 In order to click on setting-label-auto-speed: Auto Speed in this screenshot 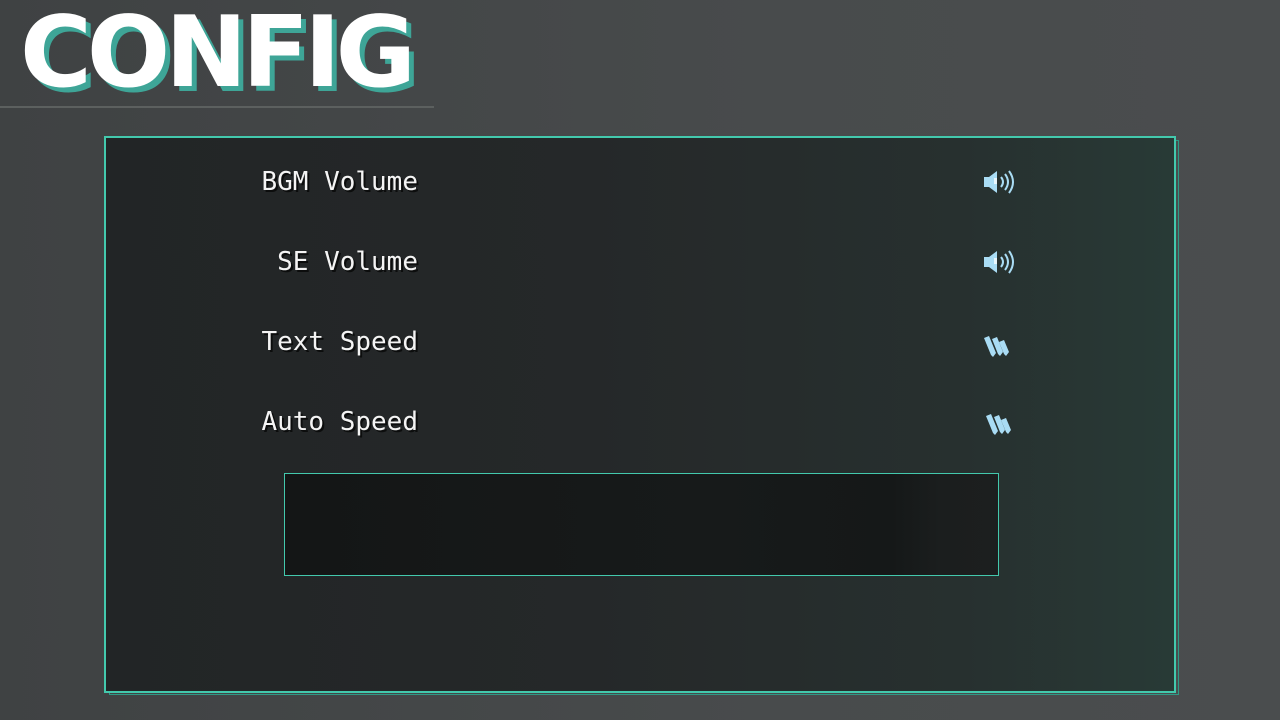, I will do `click(339, 422)`.